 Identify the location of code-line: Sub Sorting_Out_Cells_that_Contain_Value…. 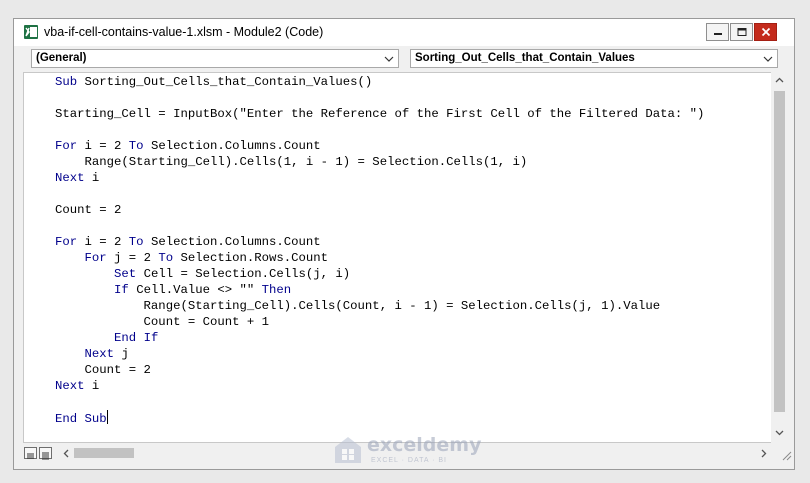
(213, 82).